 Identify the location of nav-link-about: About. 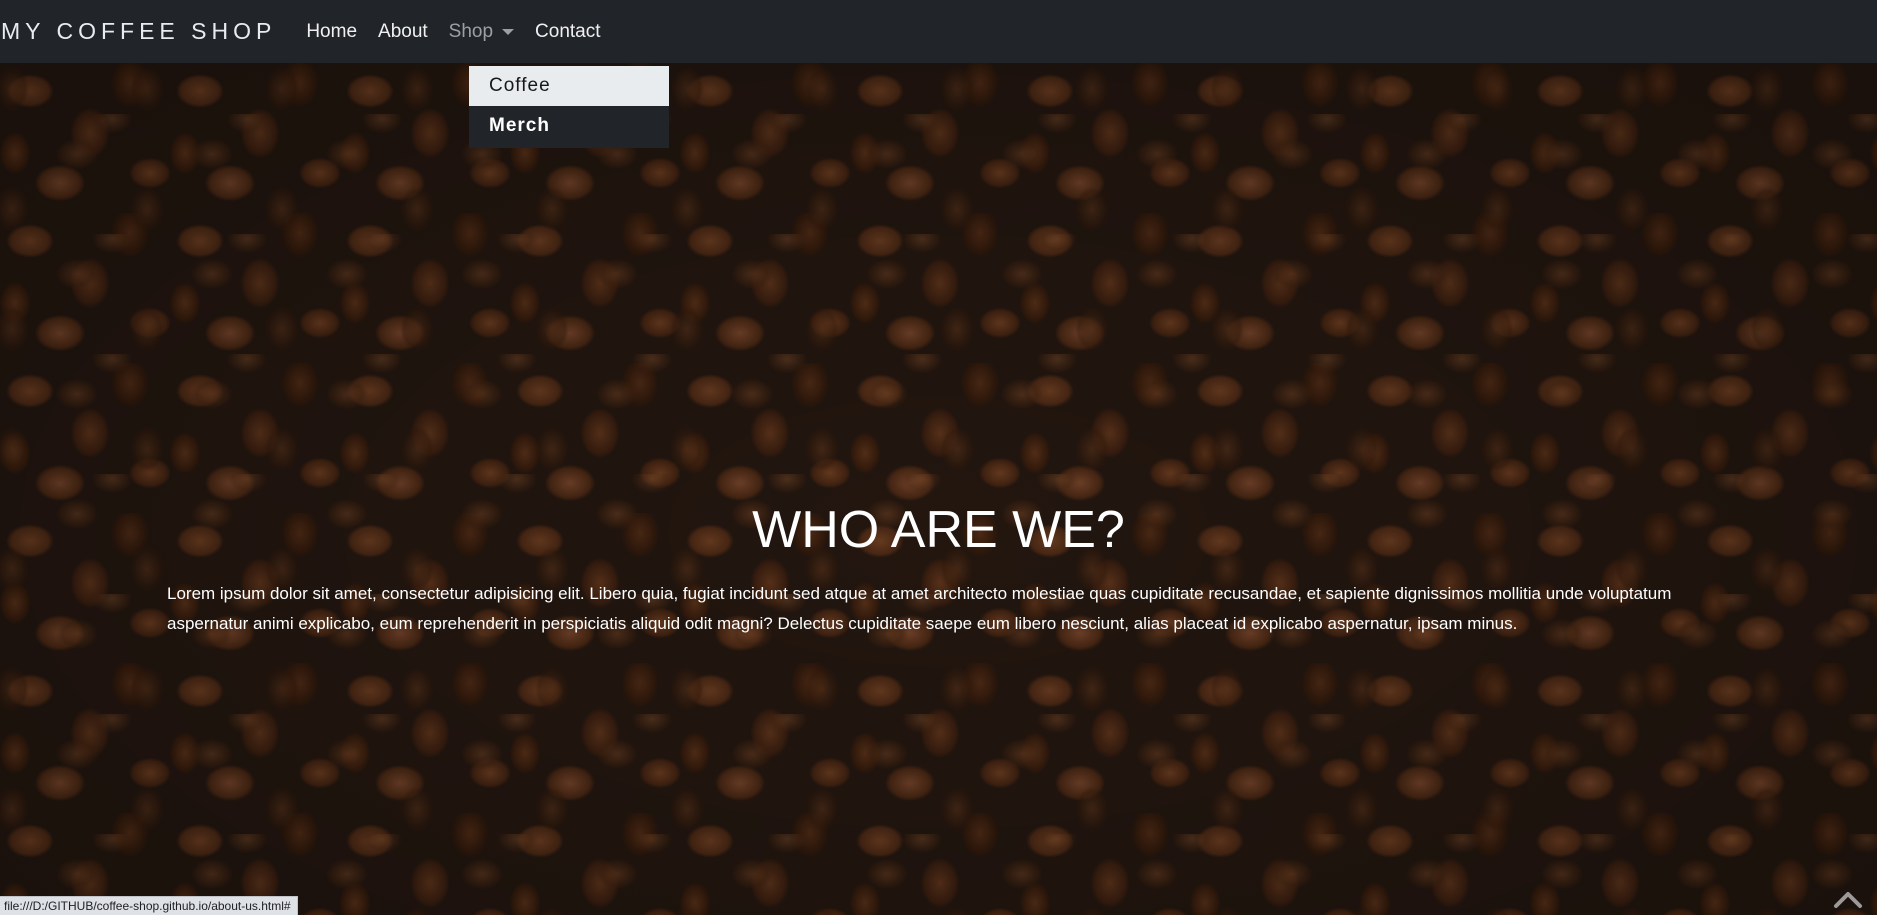
(403, 32).